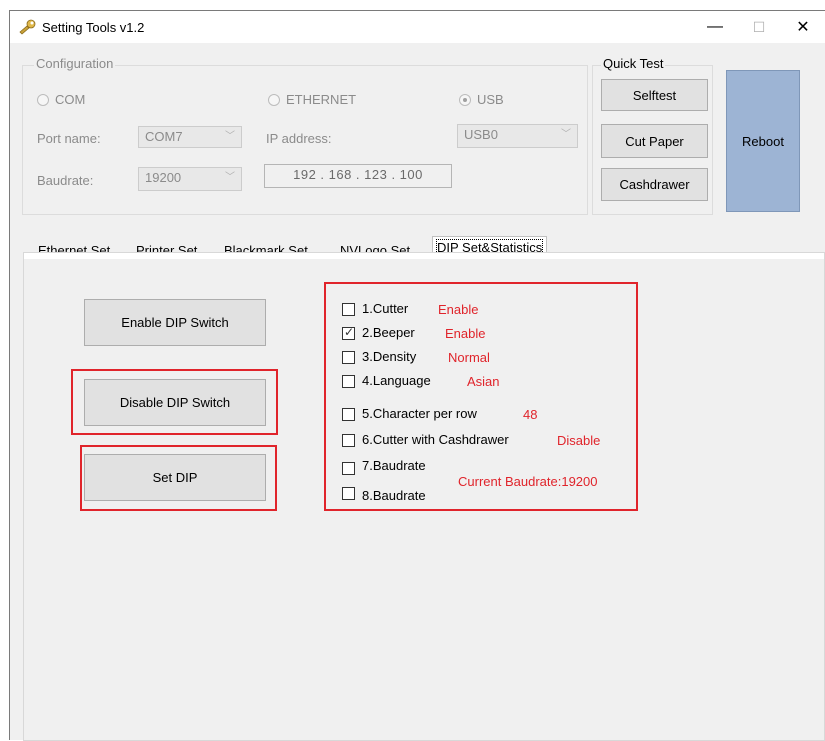  Describe the element at coordinates (389, 356) in the screenshot. I see `dip-label-3: 3.Density` at that location.